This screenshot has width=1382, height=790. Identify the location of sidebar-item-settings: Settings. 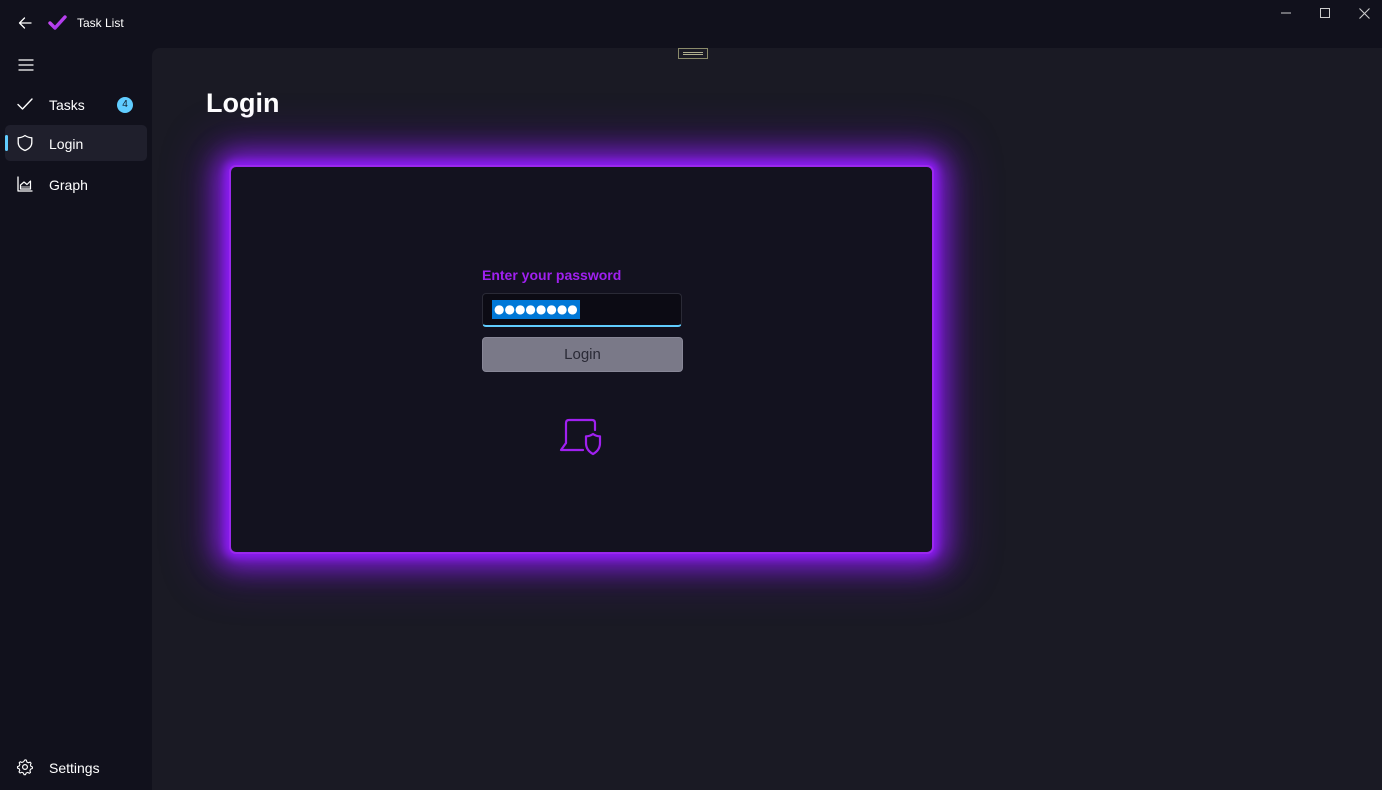
(76, 767).